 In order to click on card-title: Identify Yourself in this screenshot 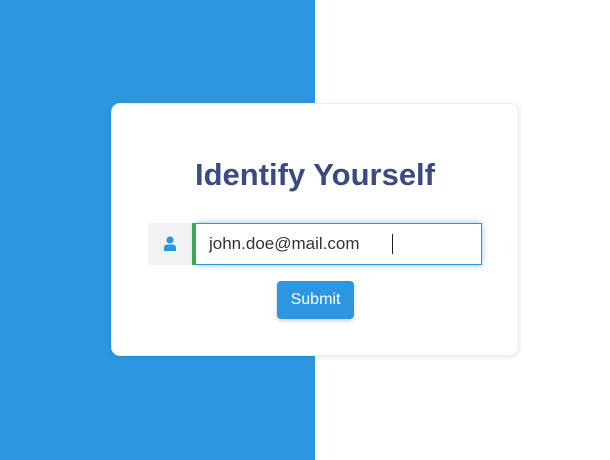, I will do `click(314, 174)`.